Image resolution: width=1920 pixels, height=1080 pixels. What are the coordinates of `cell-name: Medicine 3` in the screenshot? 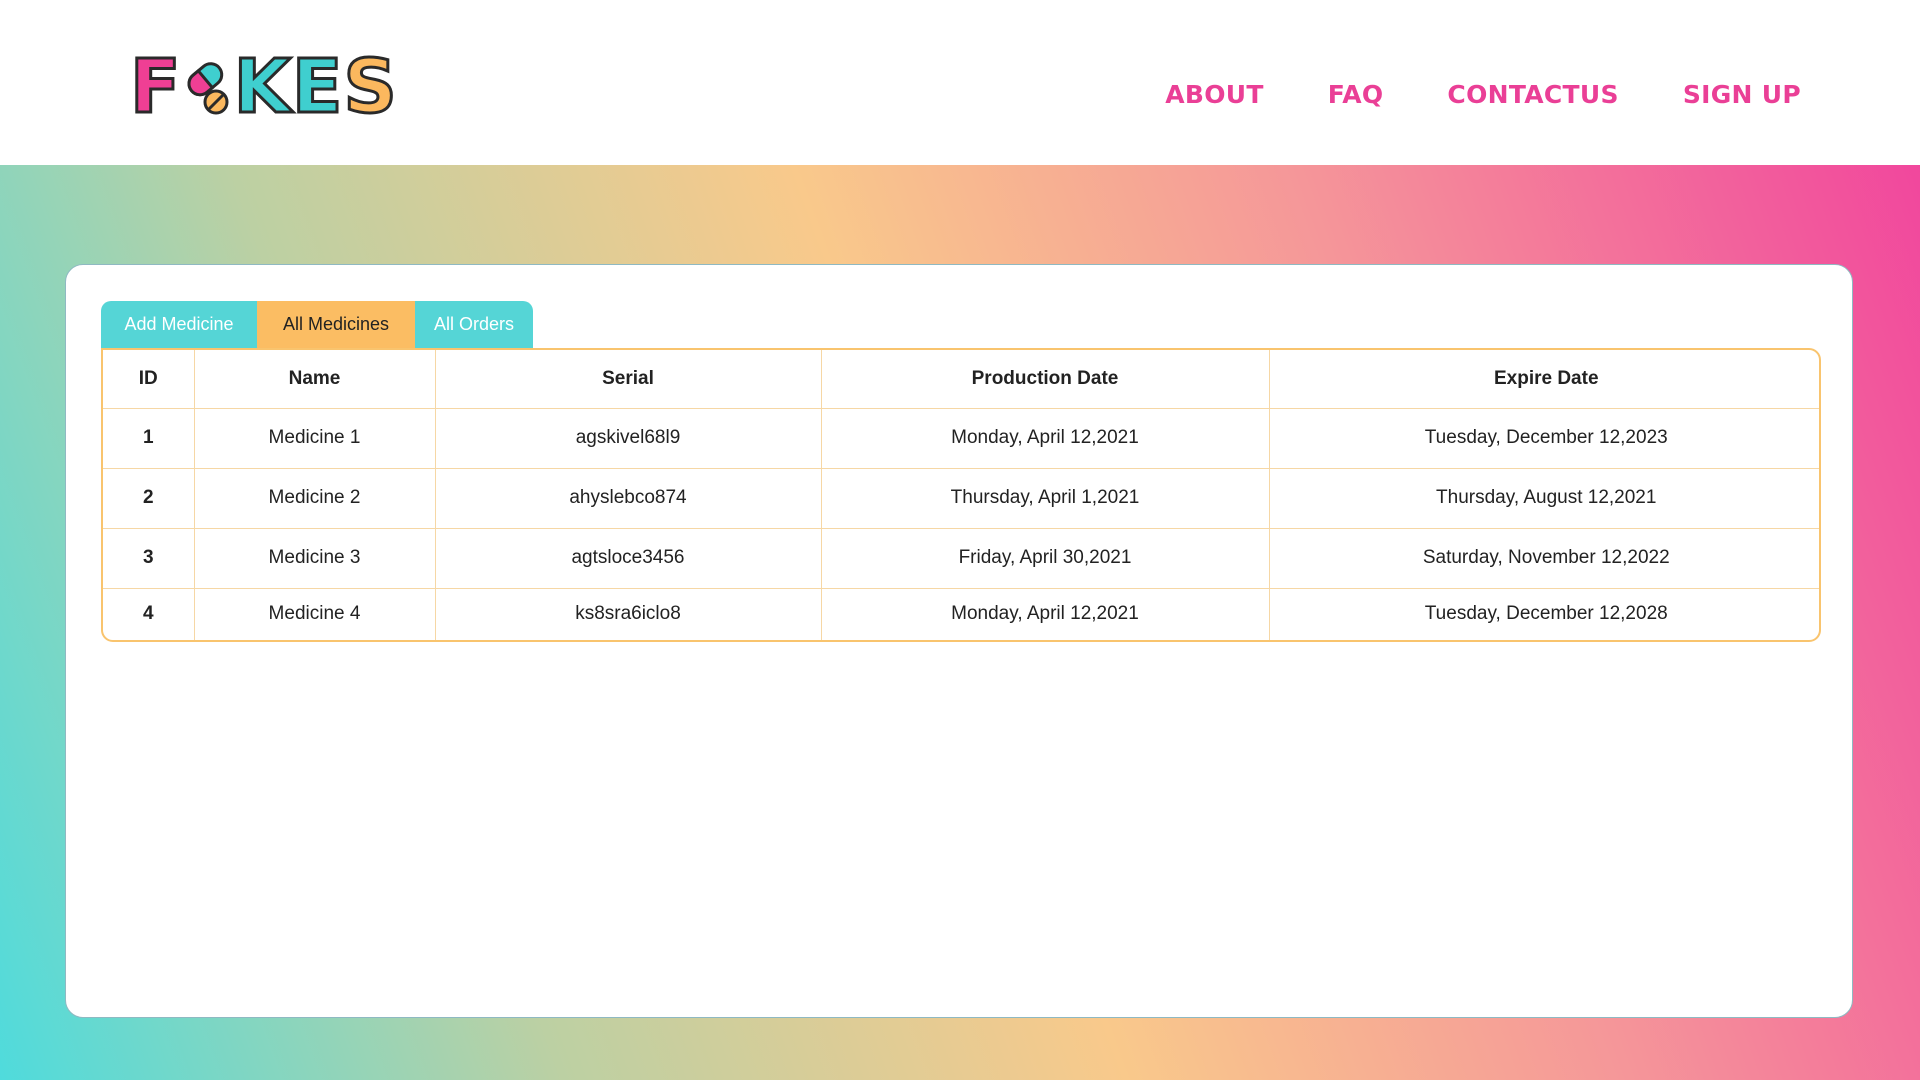 It's located at (314, 558).